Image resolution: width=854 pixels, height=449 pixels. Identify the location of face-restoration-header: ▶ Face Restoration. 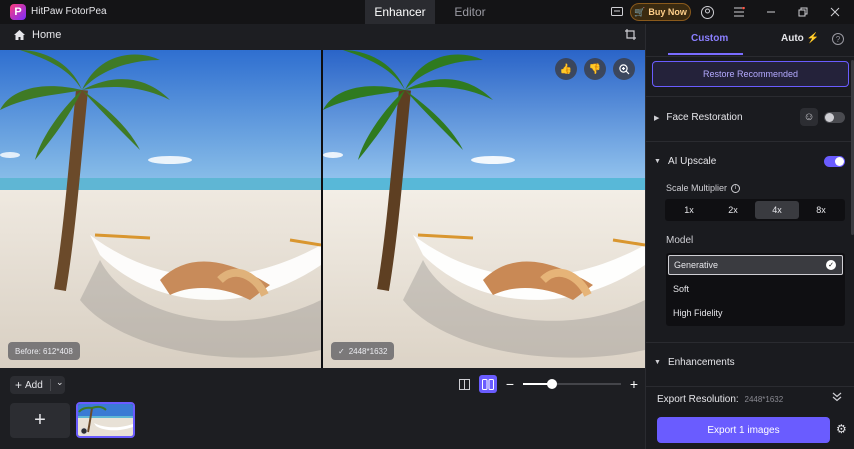
(698, 117).